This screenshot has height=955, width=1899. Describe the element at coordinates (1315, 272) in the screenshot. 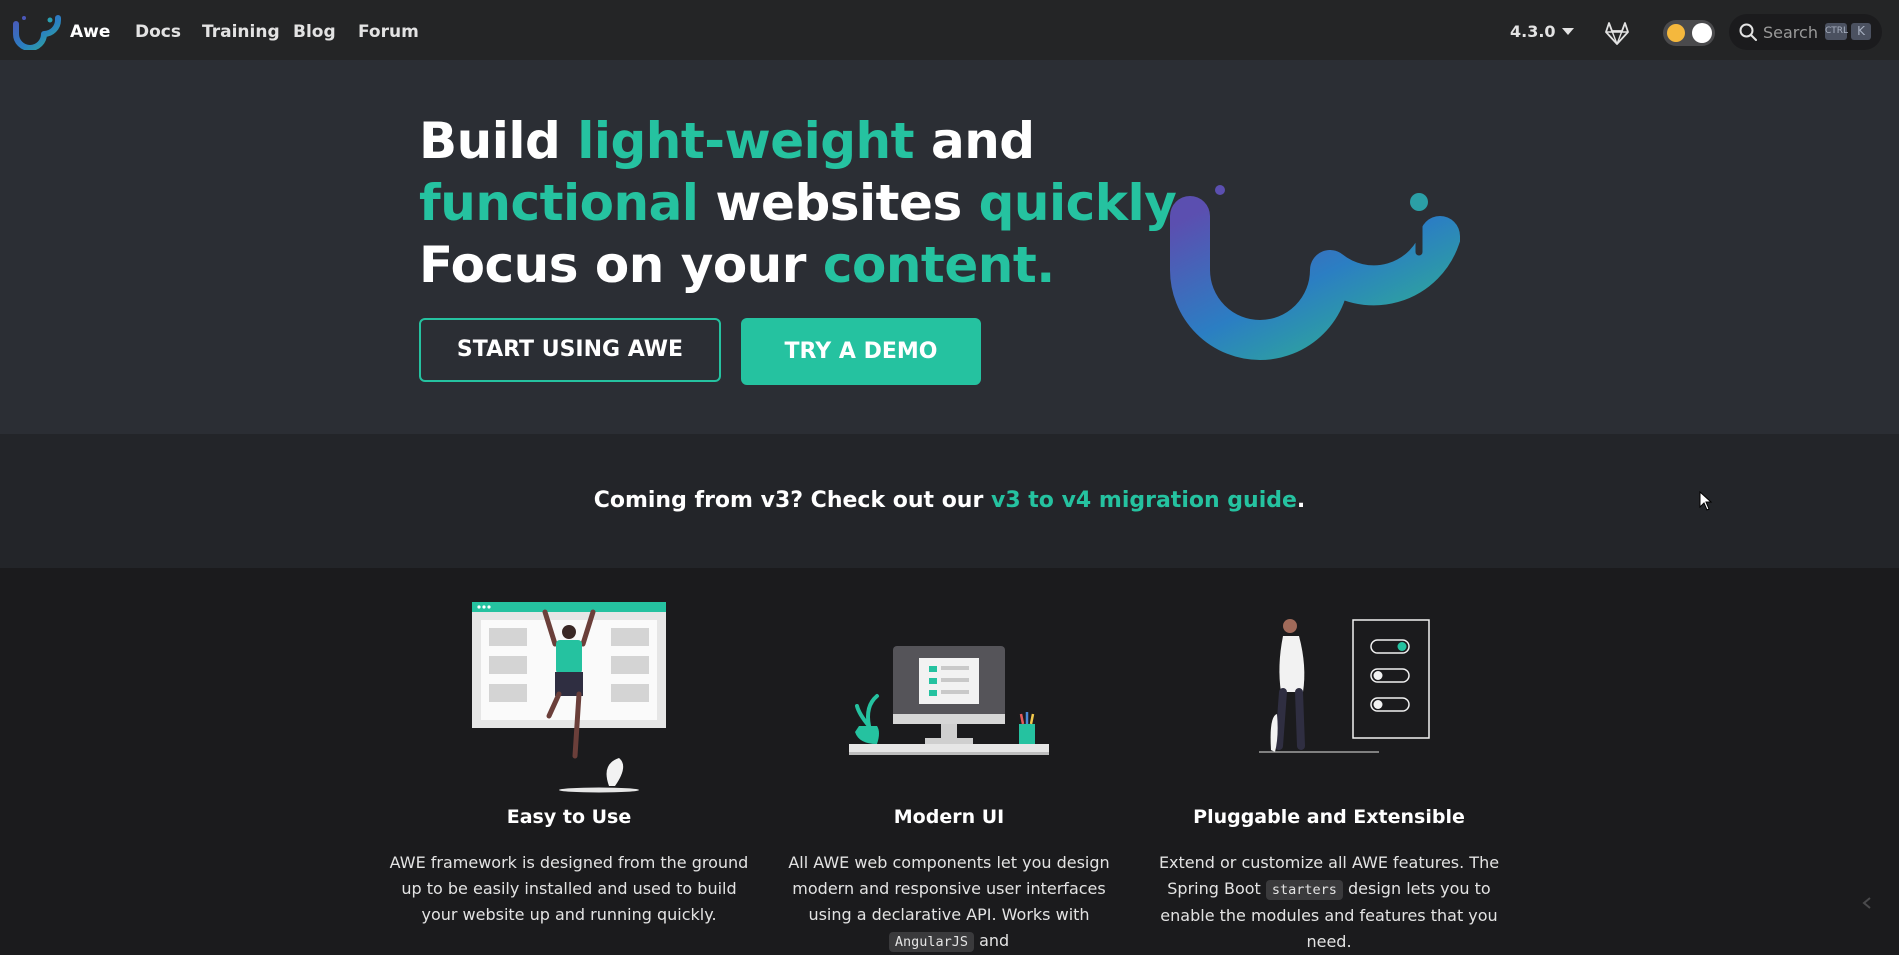

I see `awe-logo-large-icon` at that location.